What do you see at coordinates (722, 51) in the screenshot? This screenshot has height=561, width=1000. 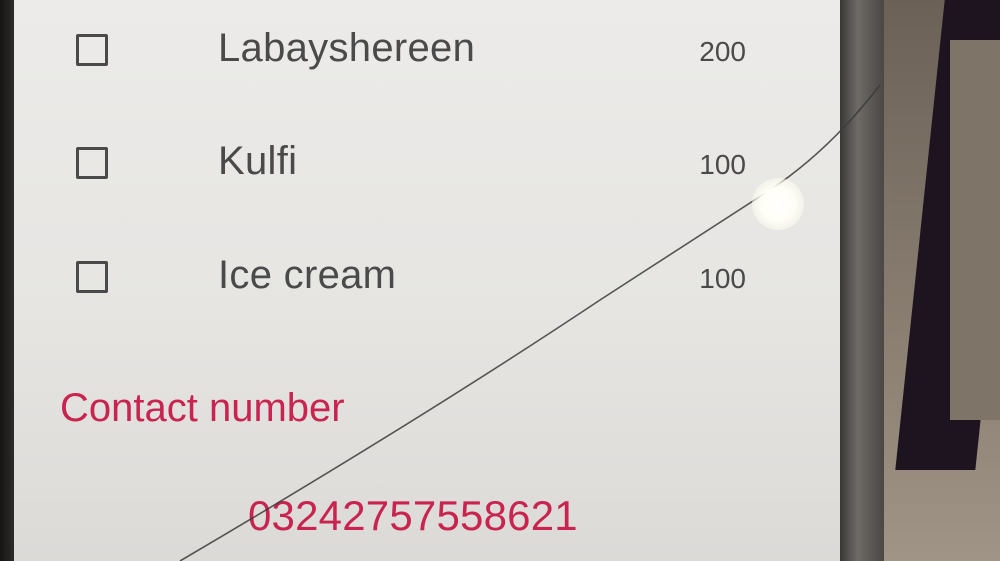 I see `item-price: 200` at bounding box center [722, 51].